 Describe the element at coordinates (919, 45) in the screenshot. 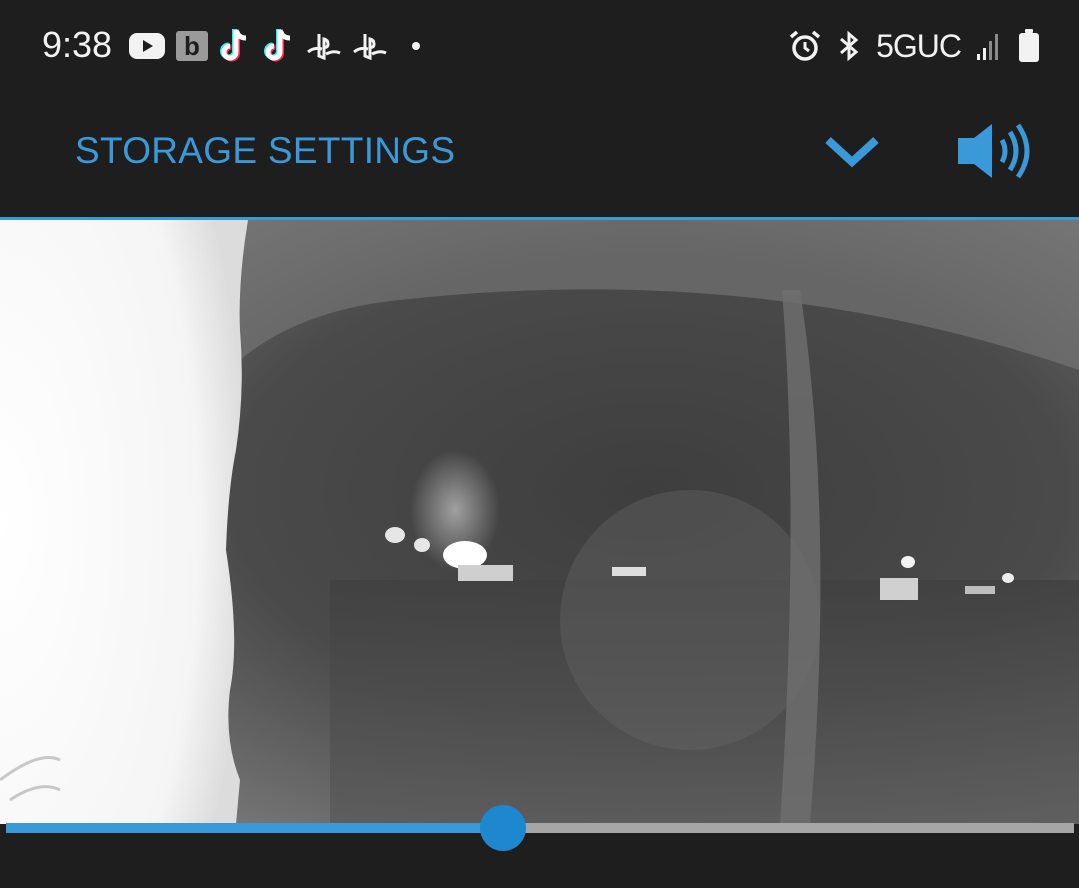

I see `network-type: 5GUC` at that location.